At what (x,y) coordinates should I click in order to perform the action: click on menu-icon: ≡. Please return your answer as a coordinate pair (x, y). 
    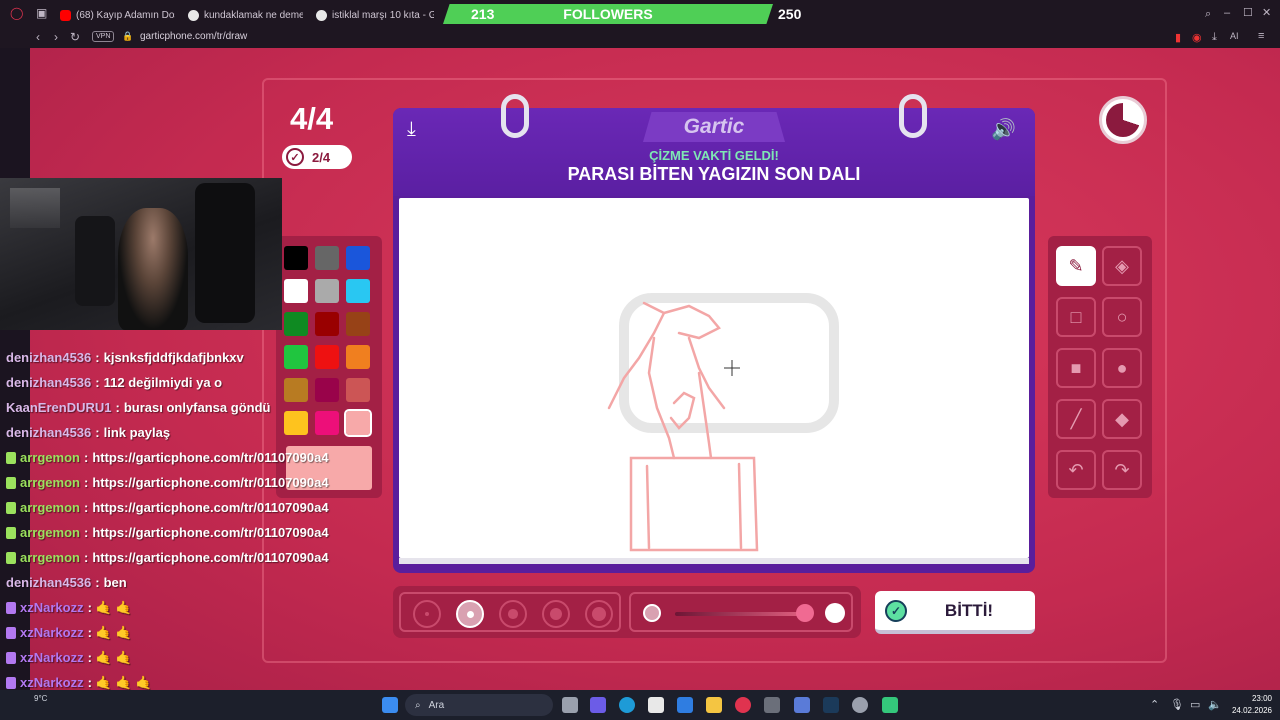
    Looking at the image, I should click on (1261, 36).